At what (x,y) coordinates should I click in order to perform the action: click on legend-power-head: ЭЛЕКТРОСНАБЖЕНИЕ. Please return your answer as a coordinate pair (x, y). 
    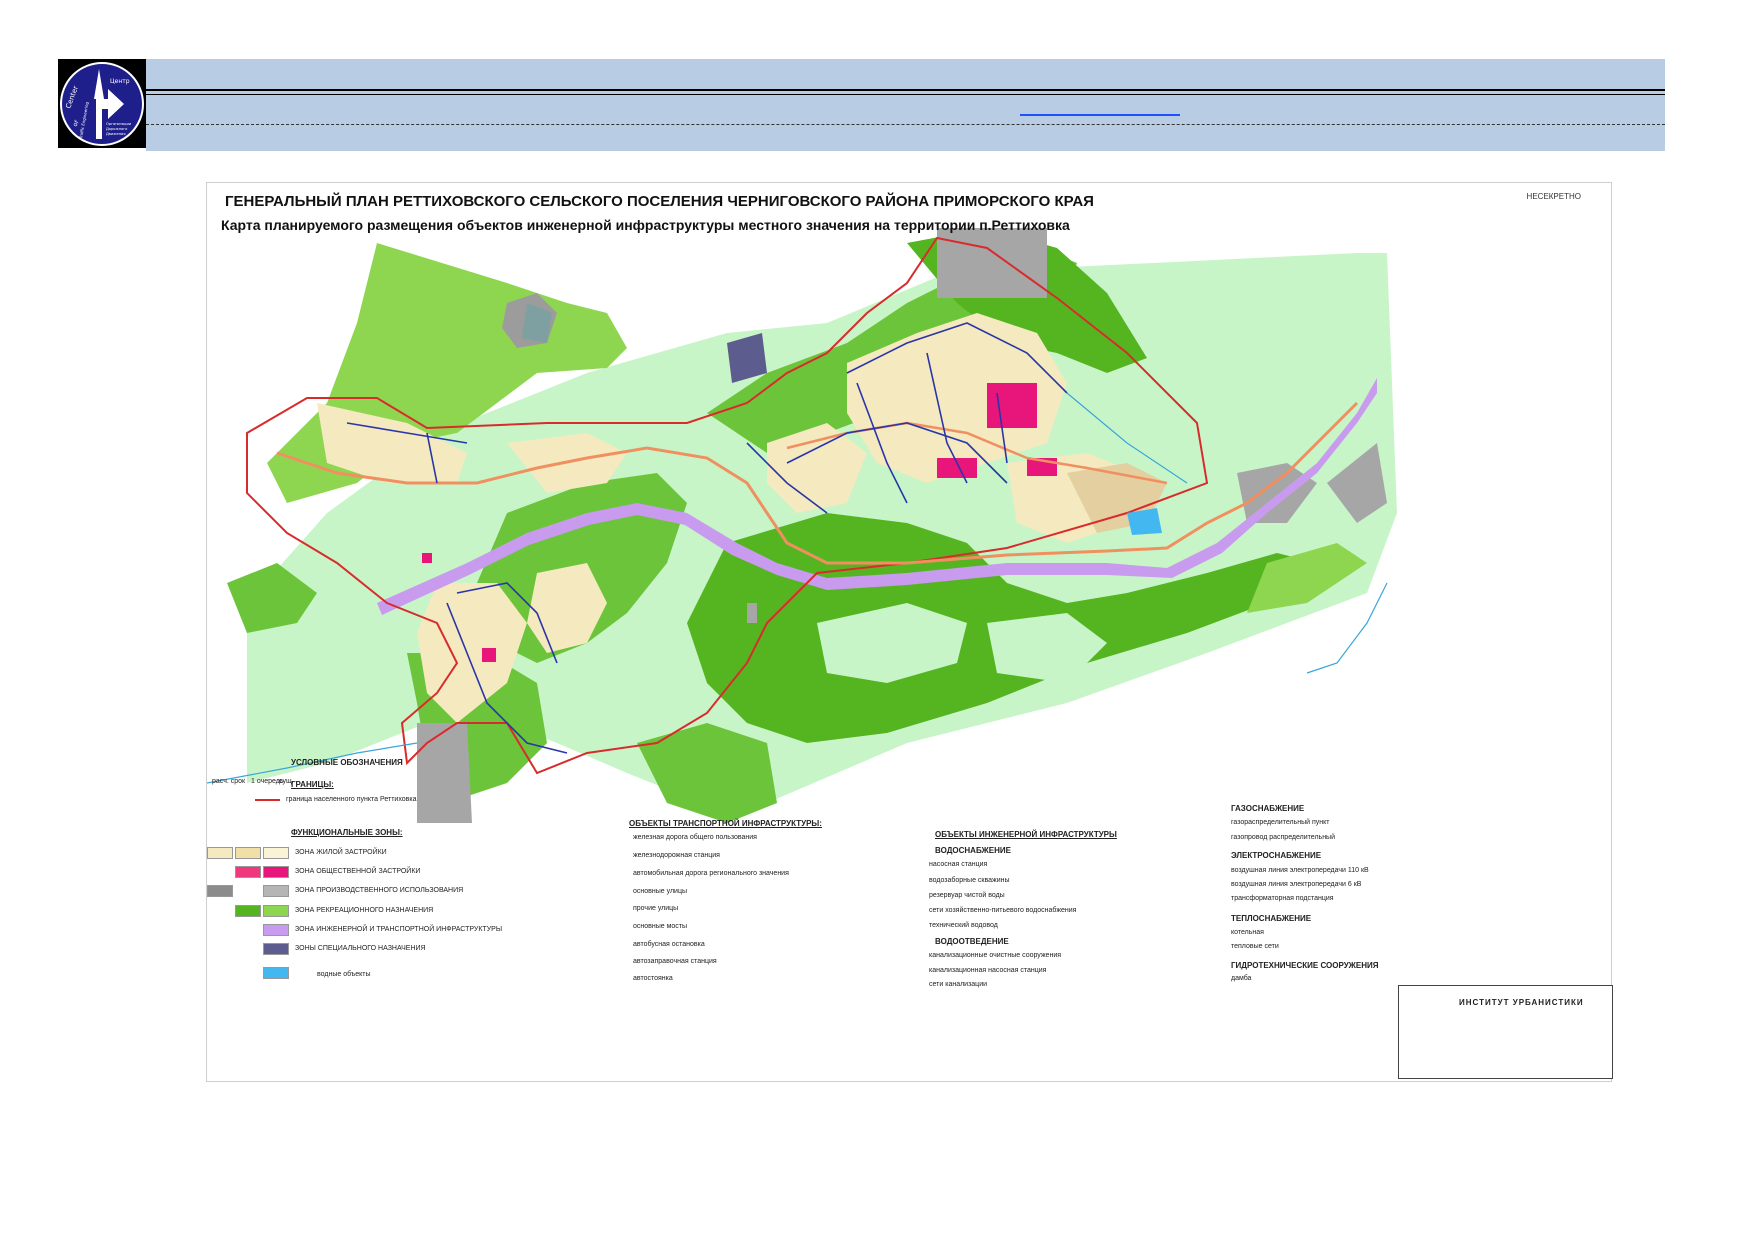
    Looking at the image, I should click on (1276, 855).